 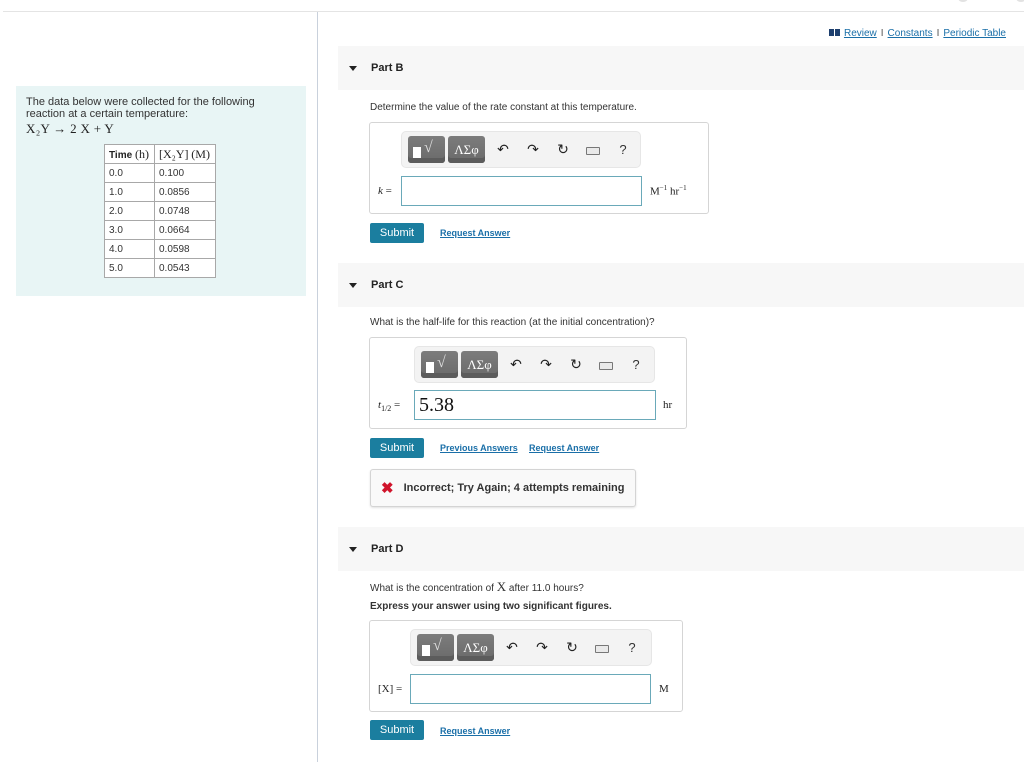 I want to click on part-b-request-answer-link: Request Answer, so click(x=475, y=233).